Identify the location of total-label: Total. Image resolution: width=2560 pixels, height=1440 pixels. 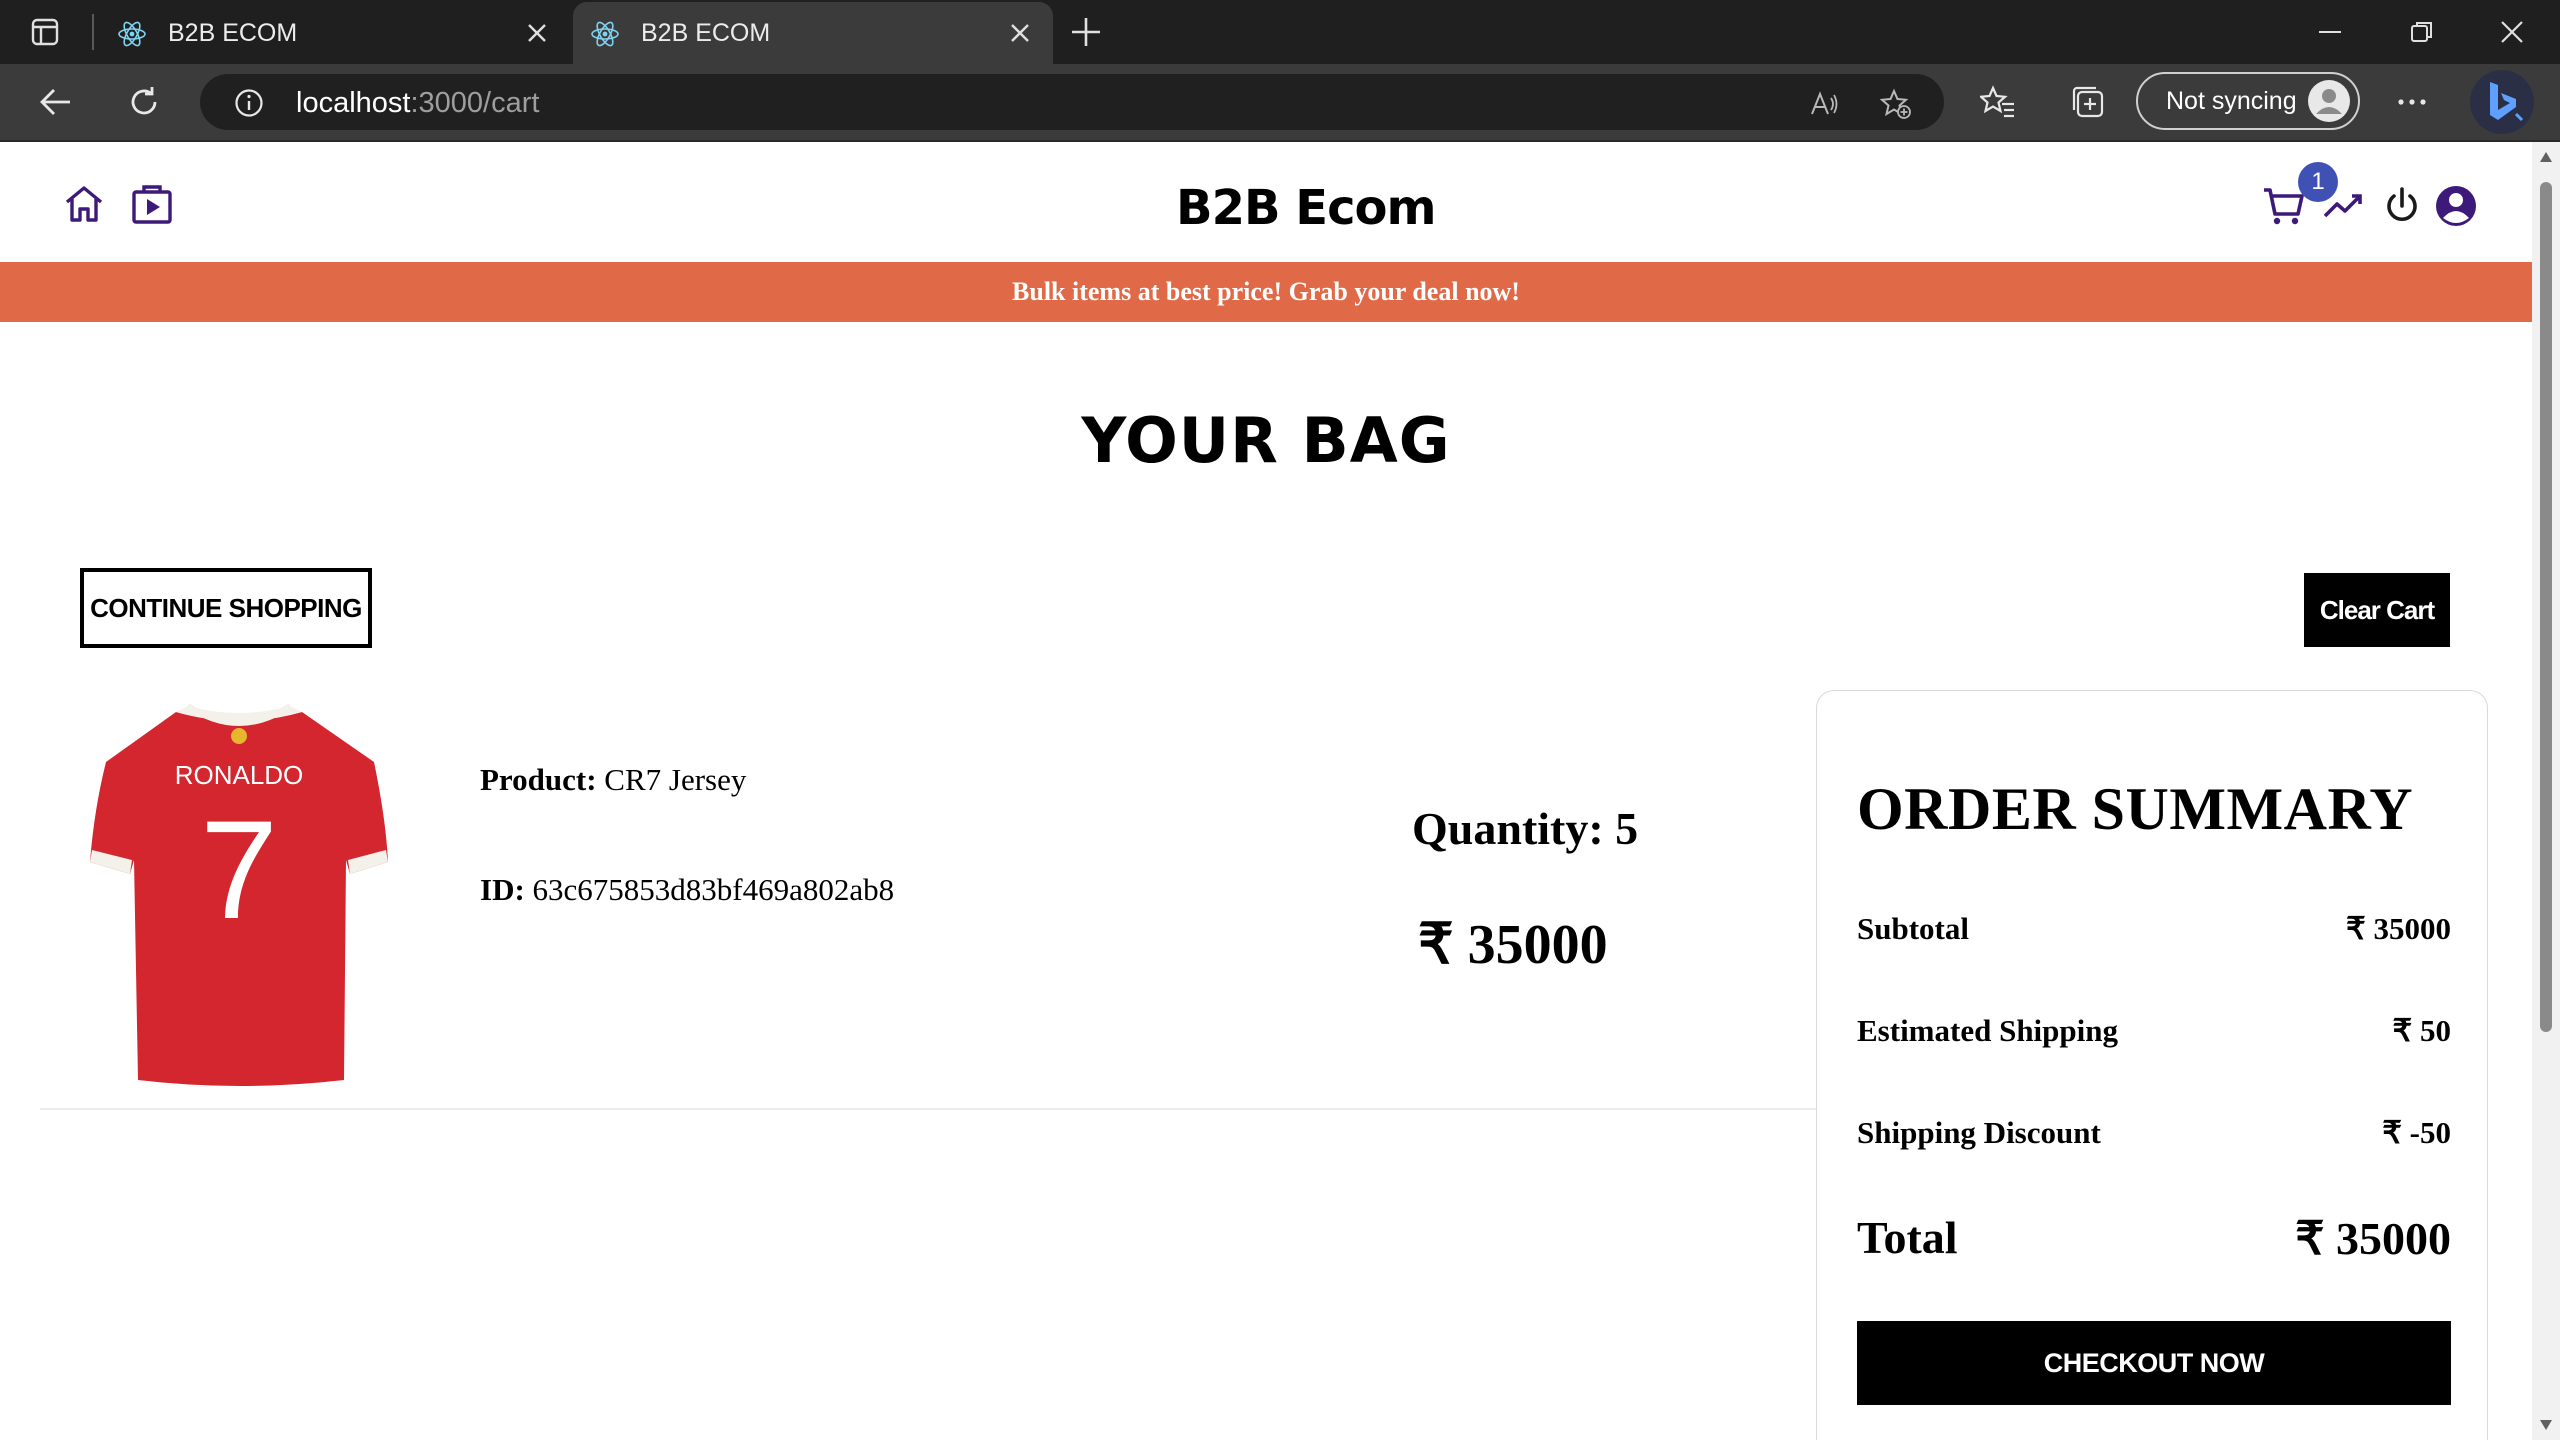
(1907, 1237).